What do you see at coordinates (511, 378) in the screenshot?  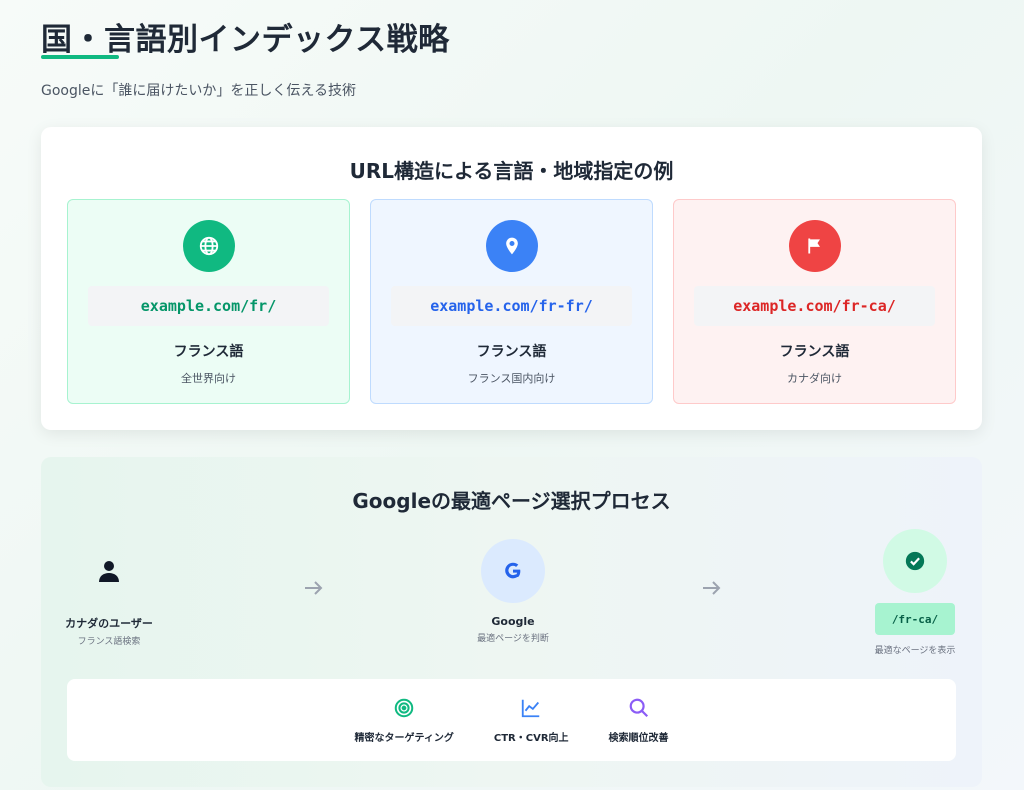 I see `target-label: フランス国内向け` at bounding box center [511, 378].